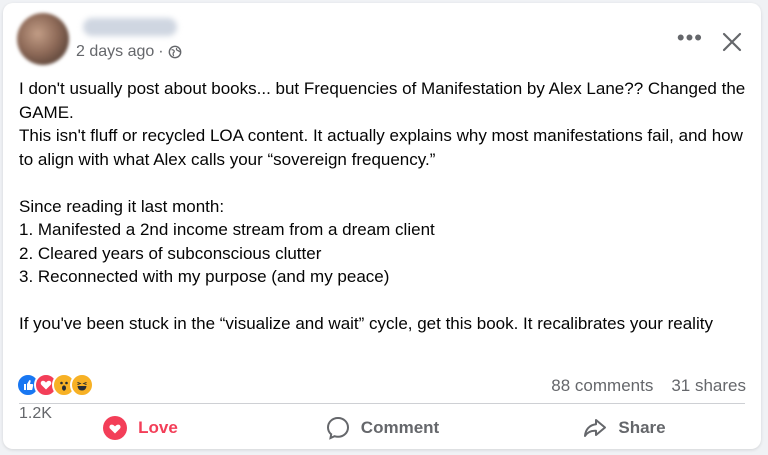 The width and height of the screenshot is (768, 455). Describe the element at coordinates (602, 386) in the screenshot. I see `comments-count: 88 comments` at that location.